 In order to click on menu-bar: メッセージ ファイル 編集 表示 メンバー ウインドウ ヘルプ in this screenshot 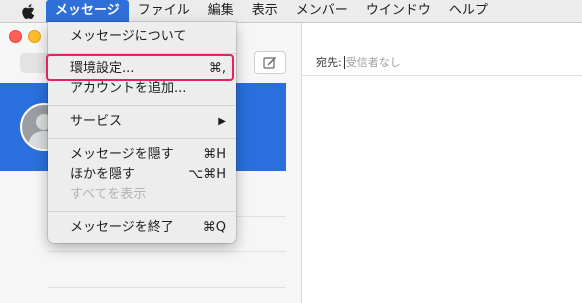, I will do `click(291, 11)`.